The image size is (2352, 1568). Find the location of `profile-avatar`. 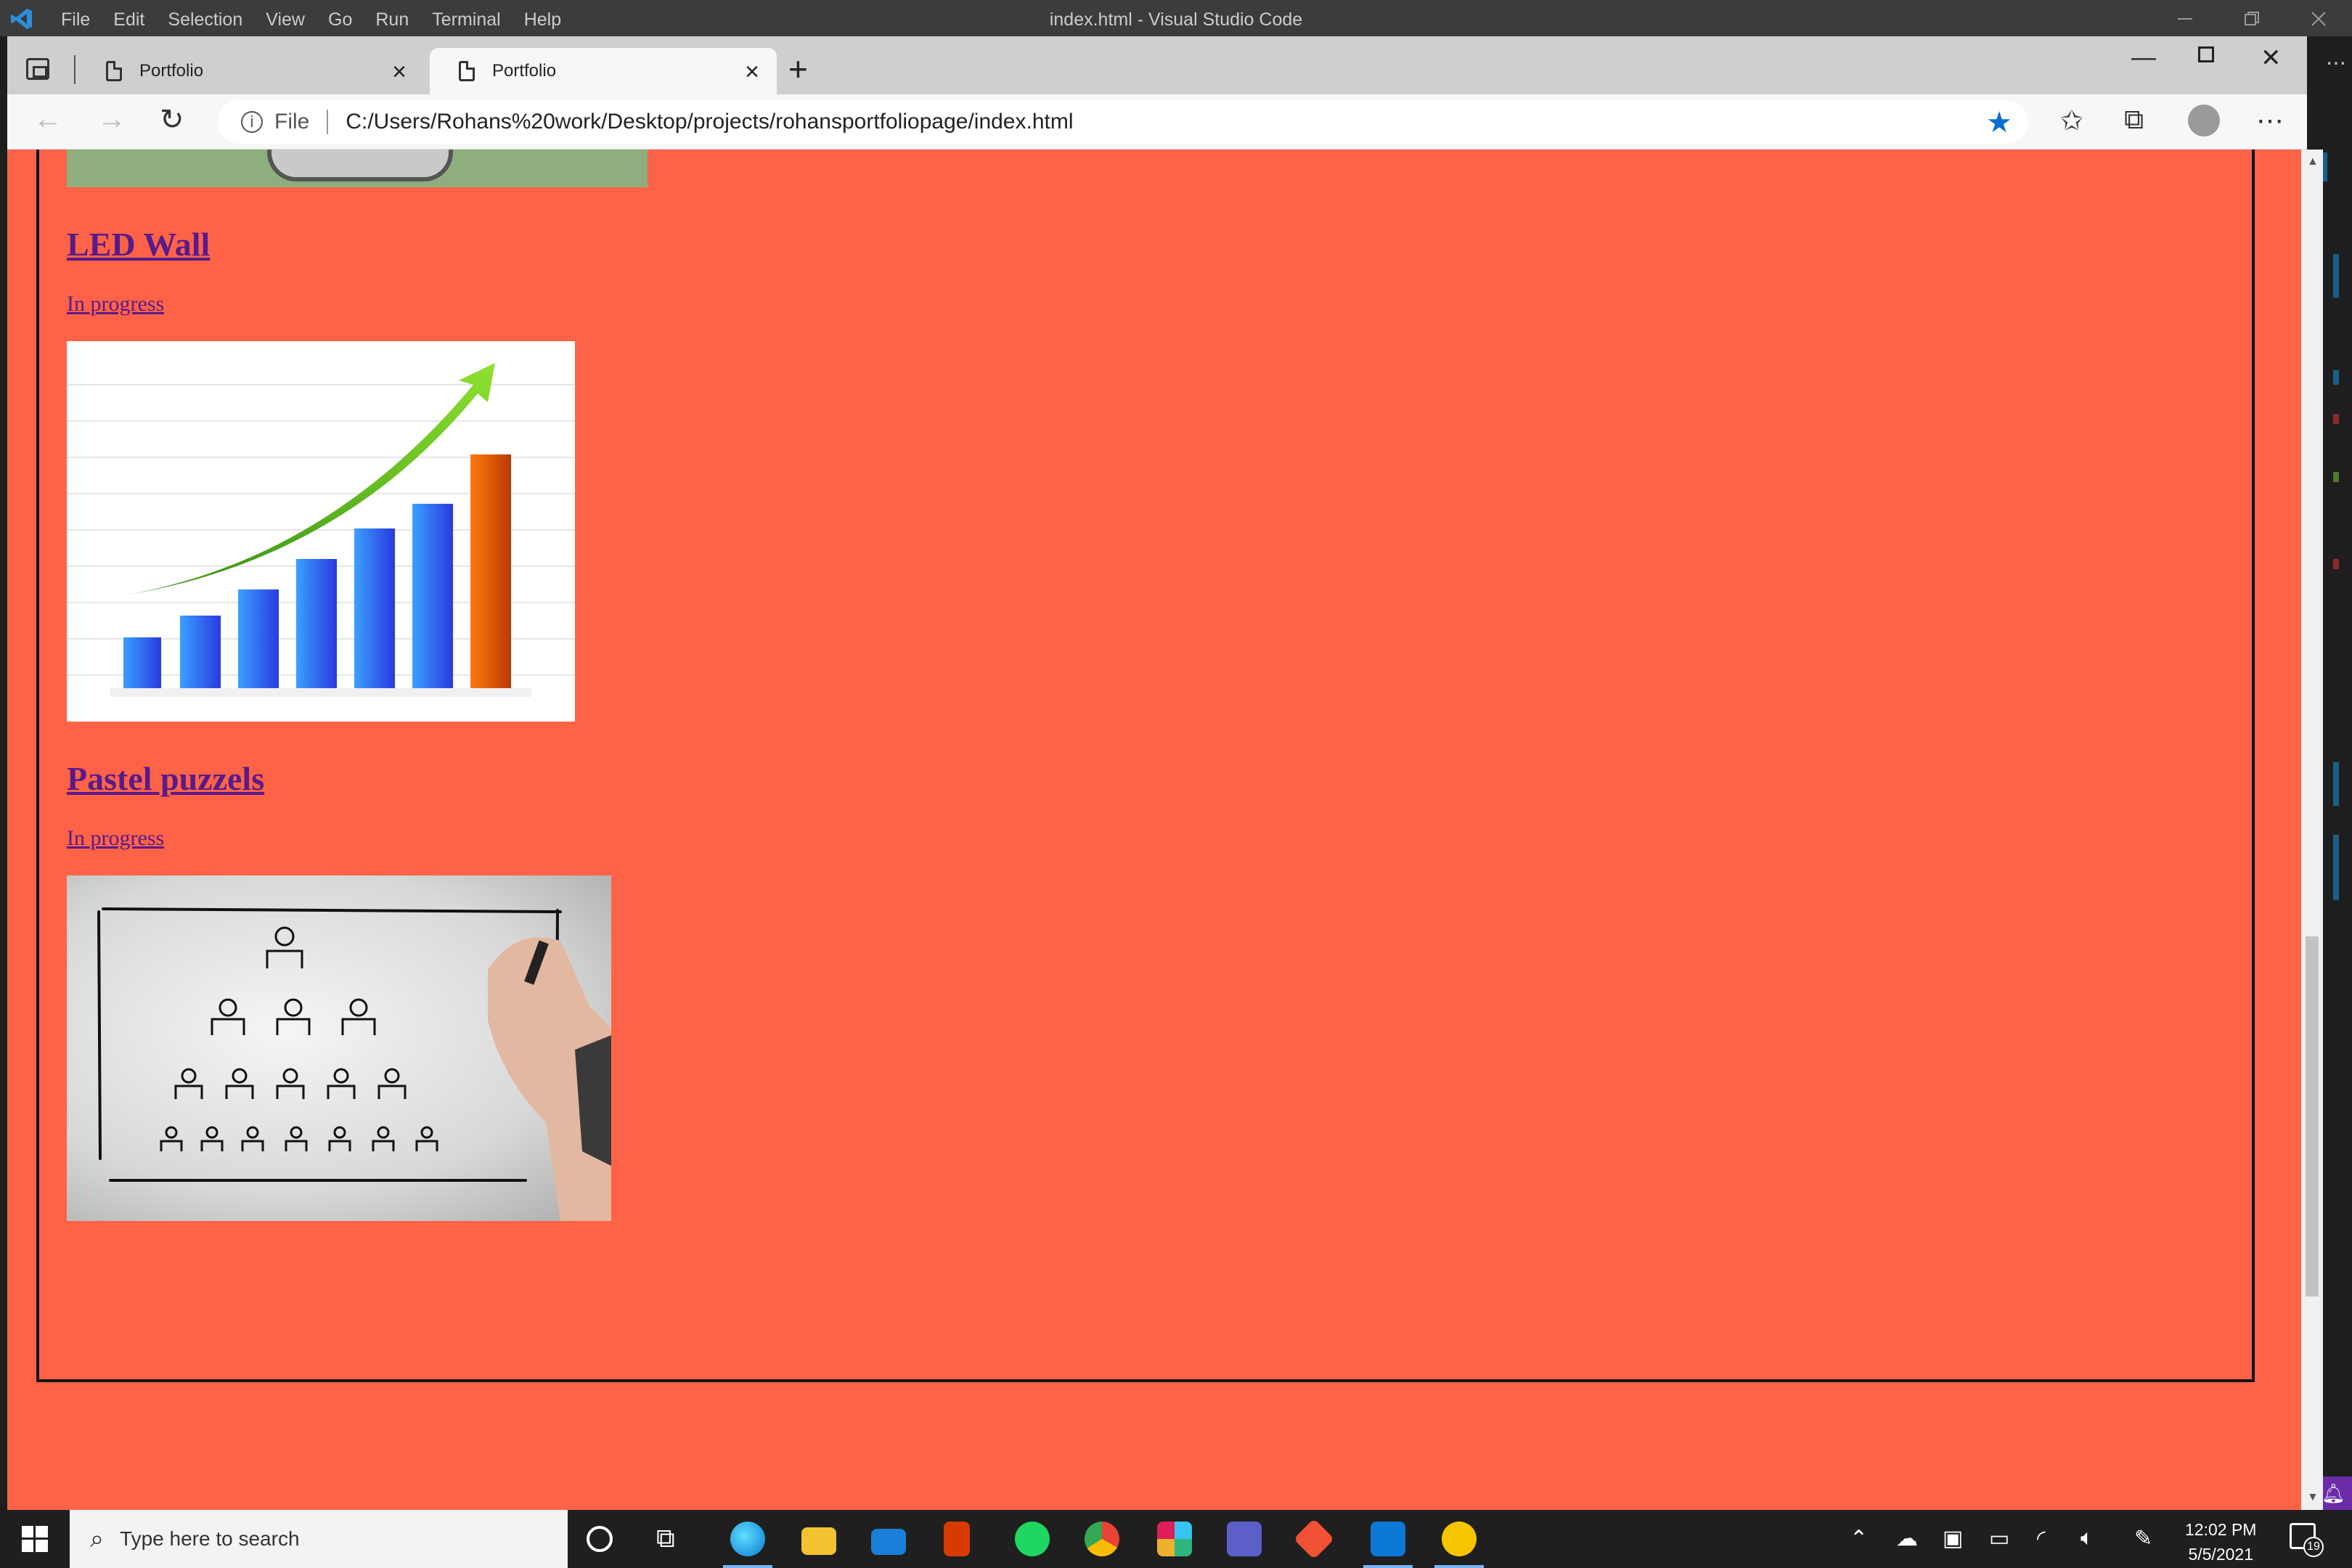

profile-avatar is located at coordinates (2204, 121).